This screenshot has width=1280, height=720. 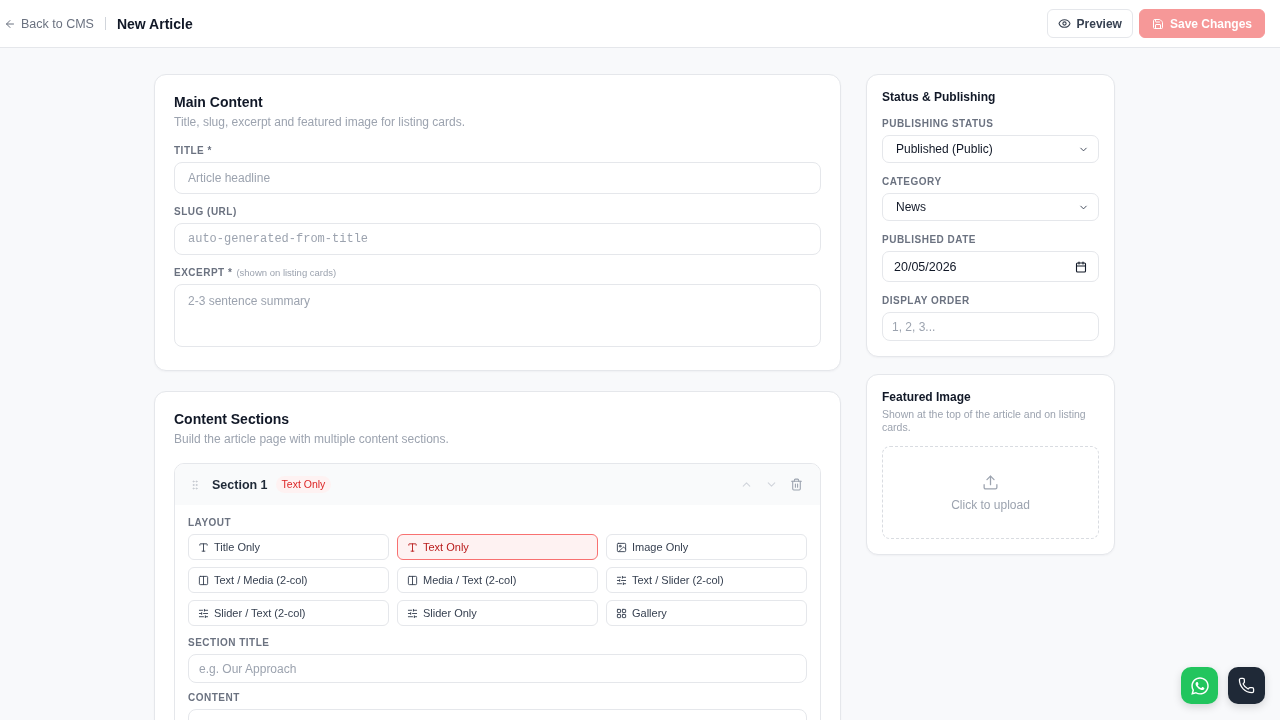 I want to click on arrow-left-icon, so click(x=10, y=23).